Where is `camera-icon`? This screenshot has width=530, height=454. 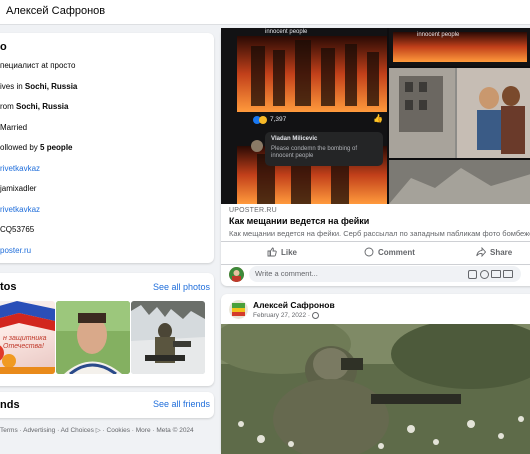
camera-icon is located at coordinates (496, 274).